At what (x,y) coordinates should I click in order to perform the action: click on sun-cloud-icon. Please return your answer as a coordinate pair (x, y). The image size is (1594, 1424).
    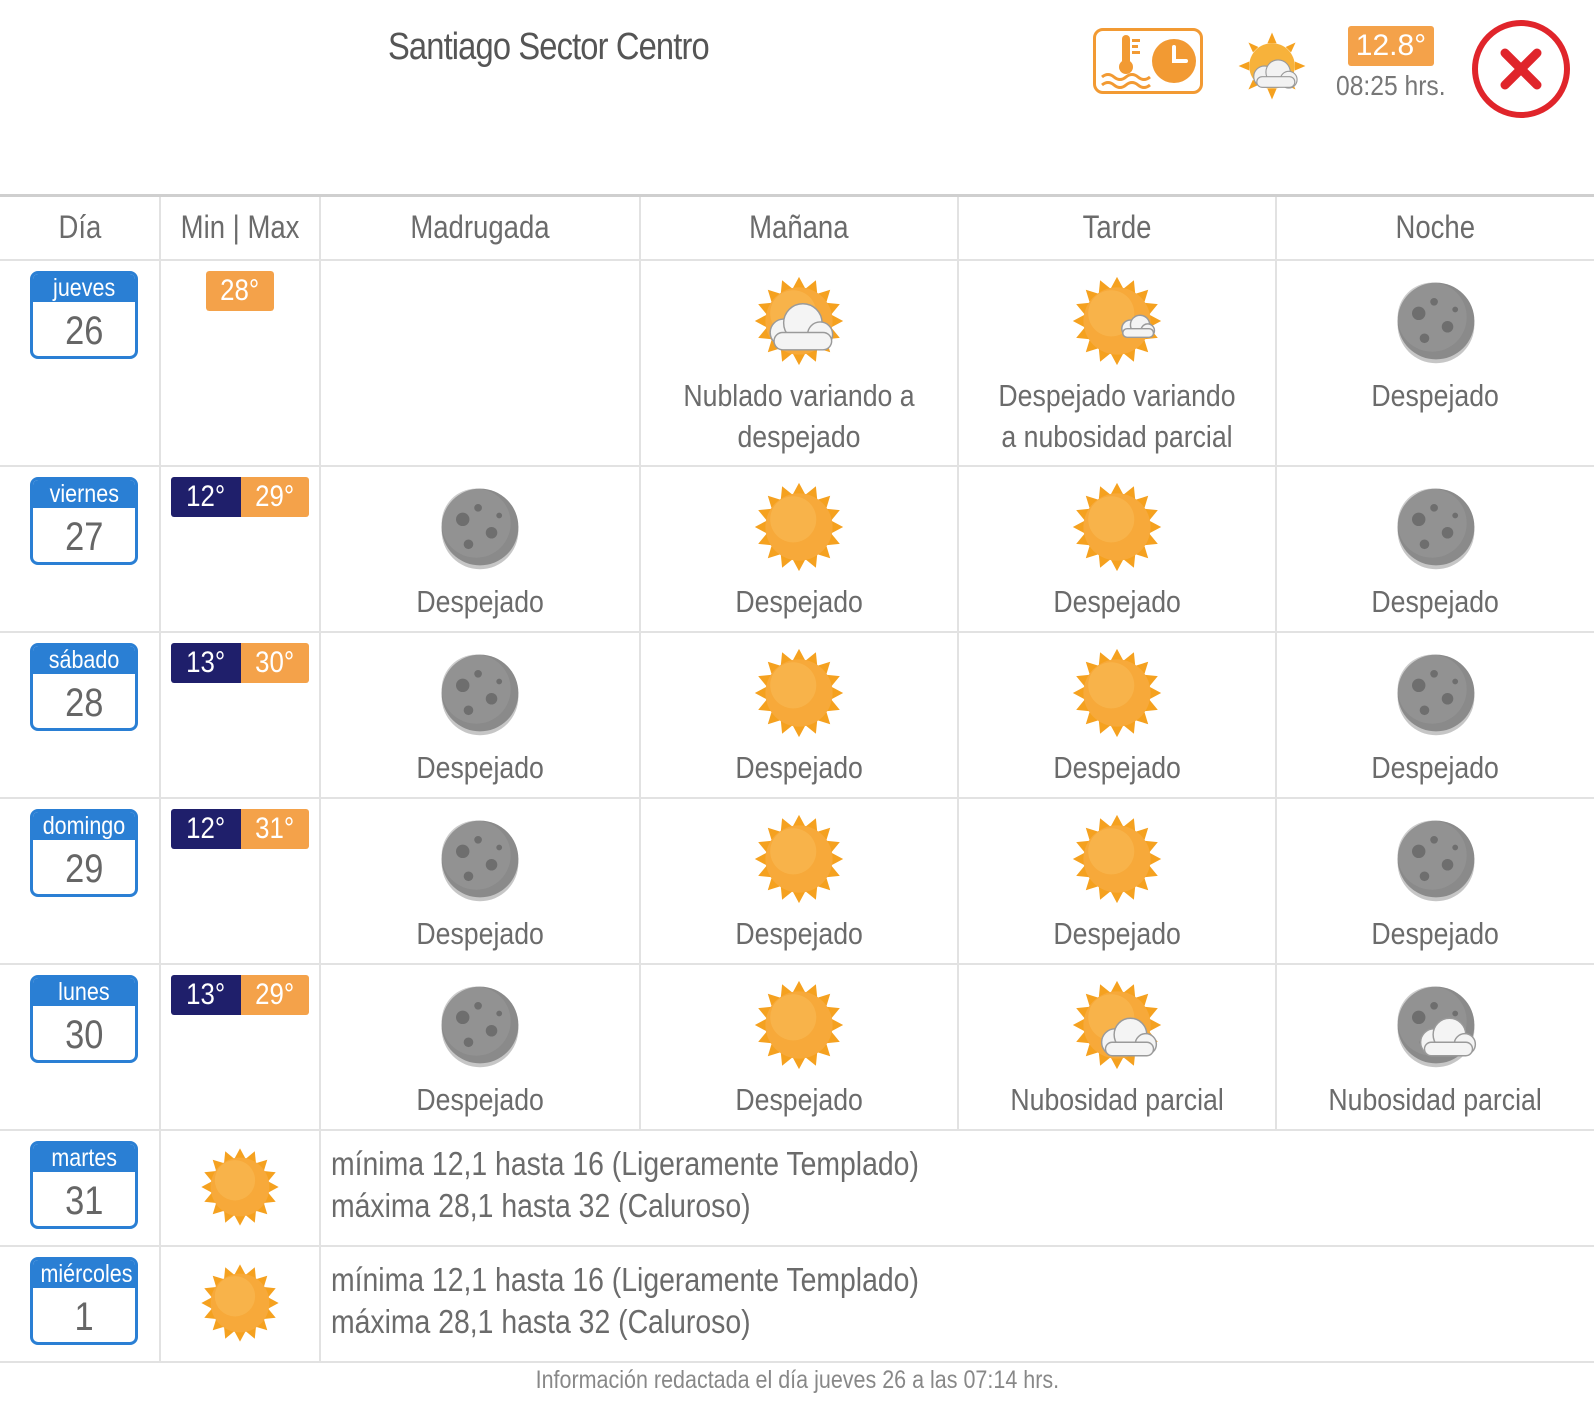
    Looking at the image, I should click on (1117, 1025).